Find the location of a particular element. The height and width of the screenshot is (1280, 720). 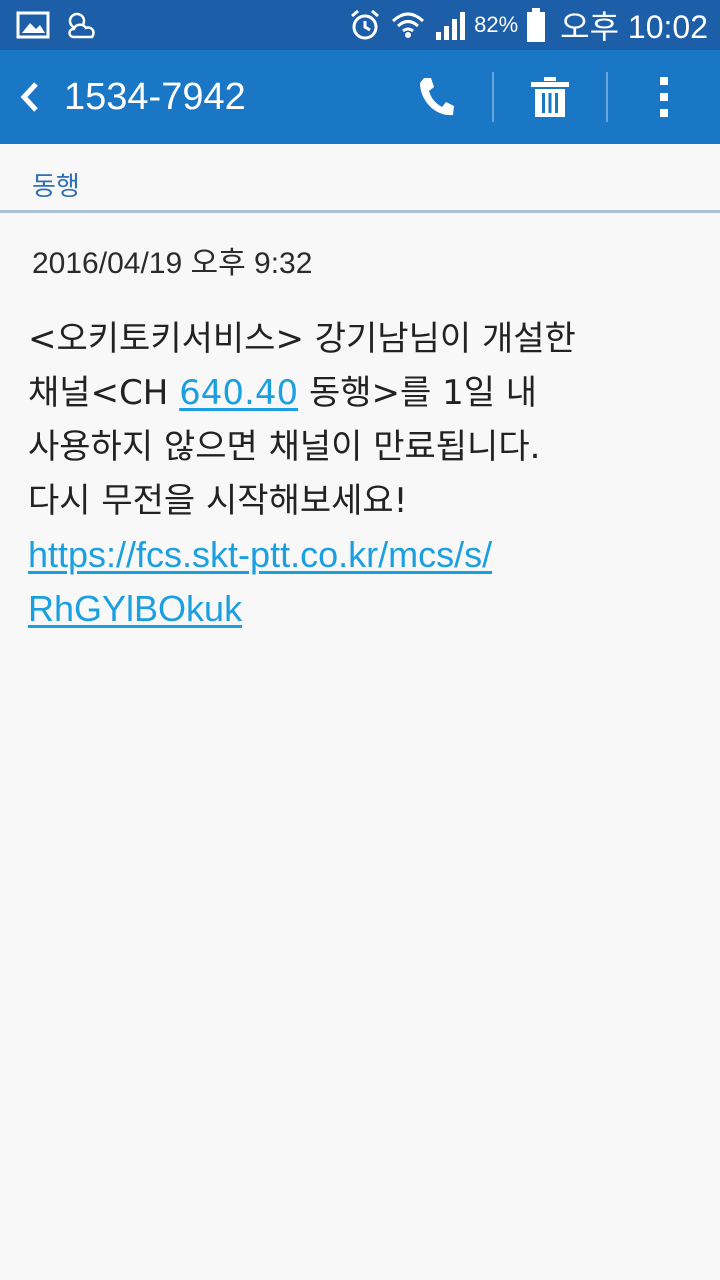

more-vert-icon is located at coordinates (664, 97).